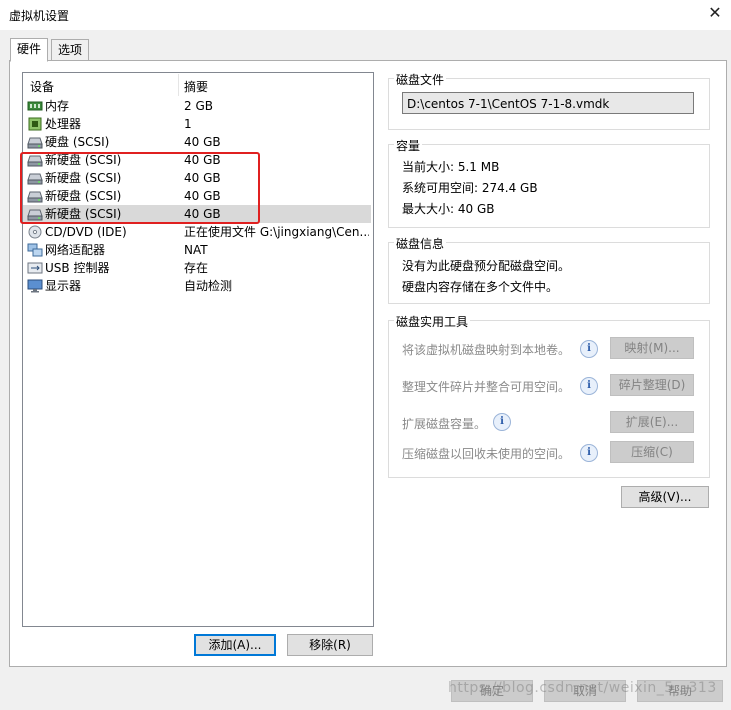  Describe the element at coordinates (202, 142) in the screenshot. I see `device-summary: 40 GB` at that location.